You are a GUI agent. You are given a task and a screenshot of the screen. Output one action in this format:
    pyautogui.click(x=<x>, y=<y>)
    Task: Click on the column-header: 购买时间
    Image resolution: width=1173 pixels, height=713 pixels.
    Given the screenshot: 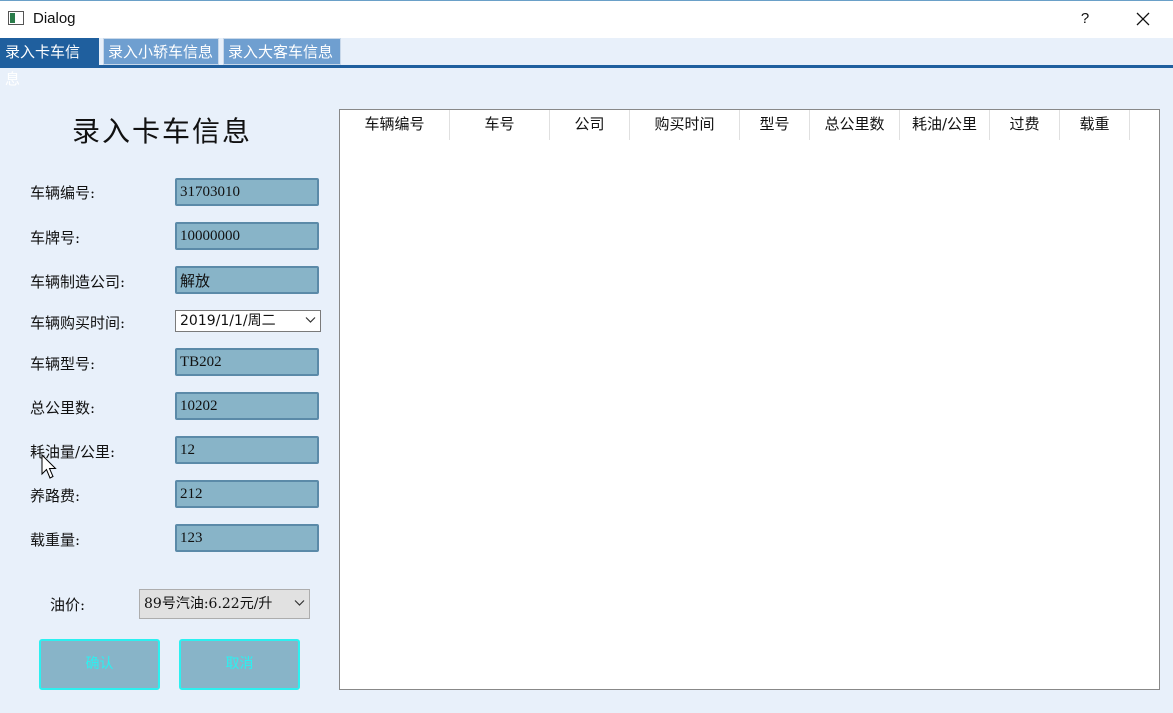 What is the action you would take?
    pyautogui.click(x=685, y=125)
    